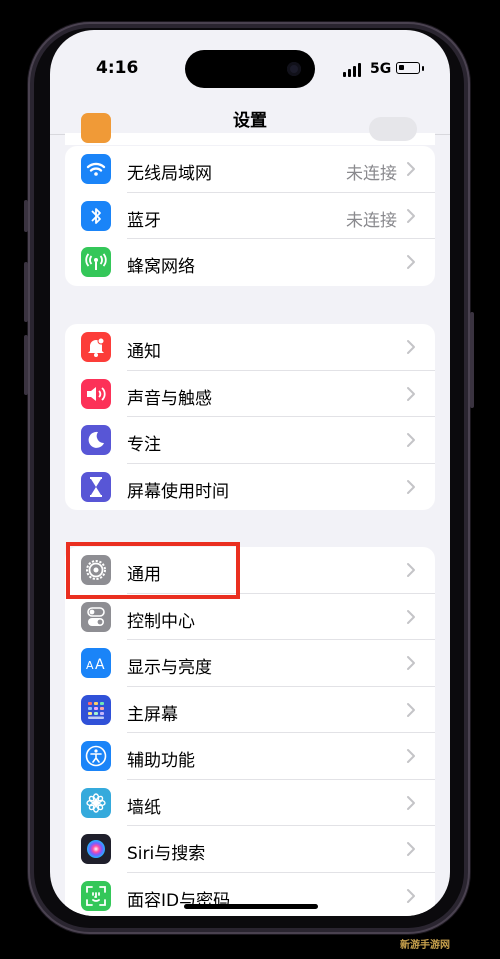  What do you see at coordinates (250, 394) in the screenshot?
I see `settings-row-sounds: 声音与触感` at bounding box center [250, 394].